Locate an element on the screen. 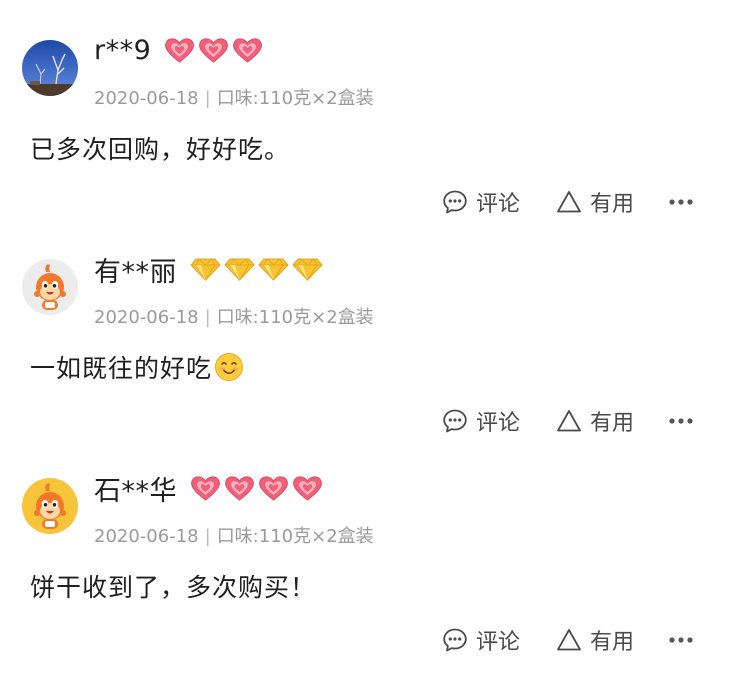  username: r**9 is located at coordinates (122, 50).